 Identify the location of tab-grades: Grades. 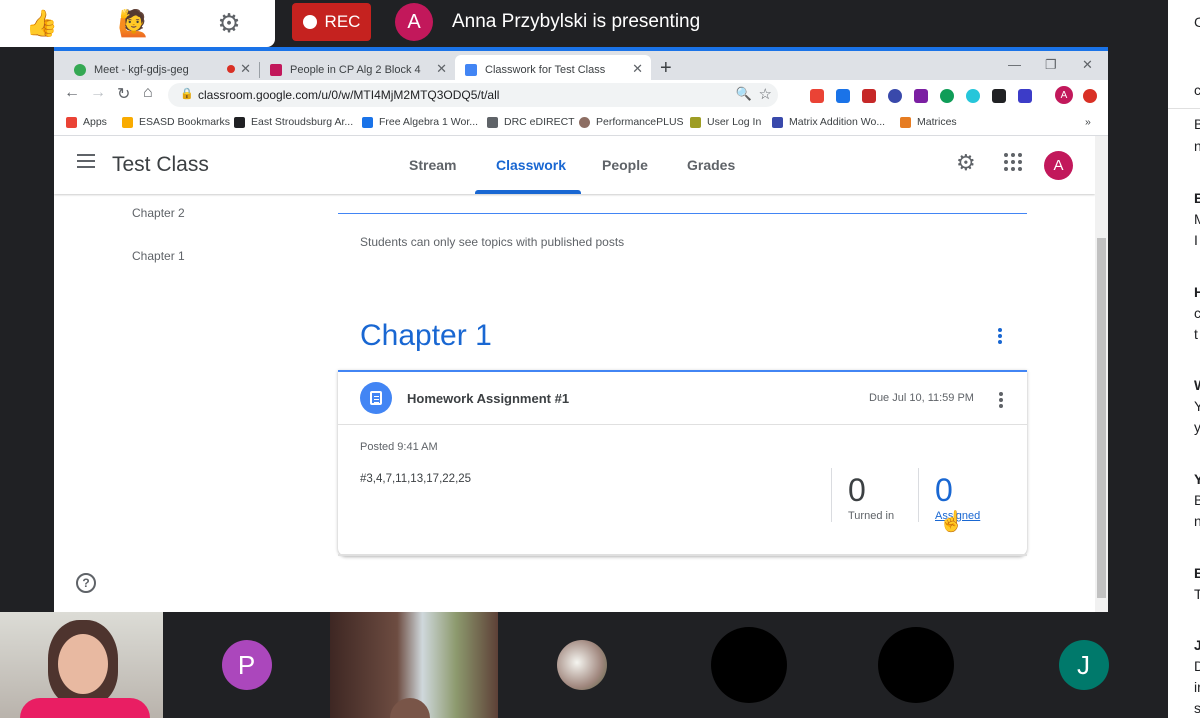
(711, 165).